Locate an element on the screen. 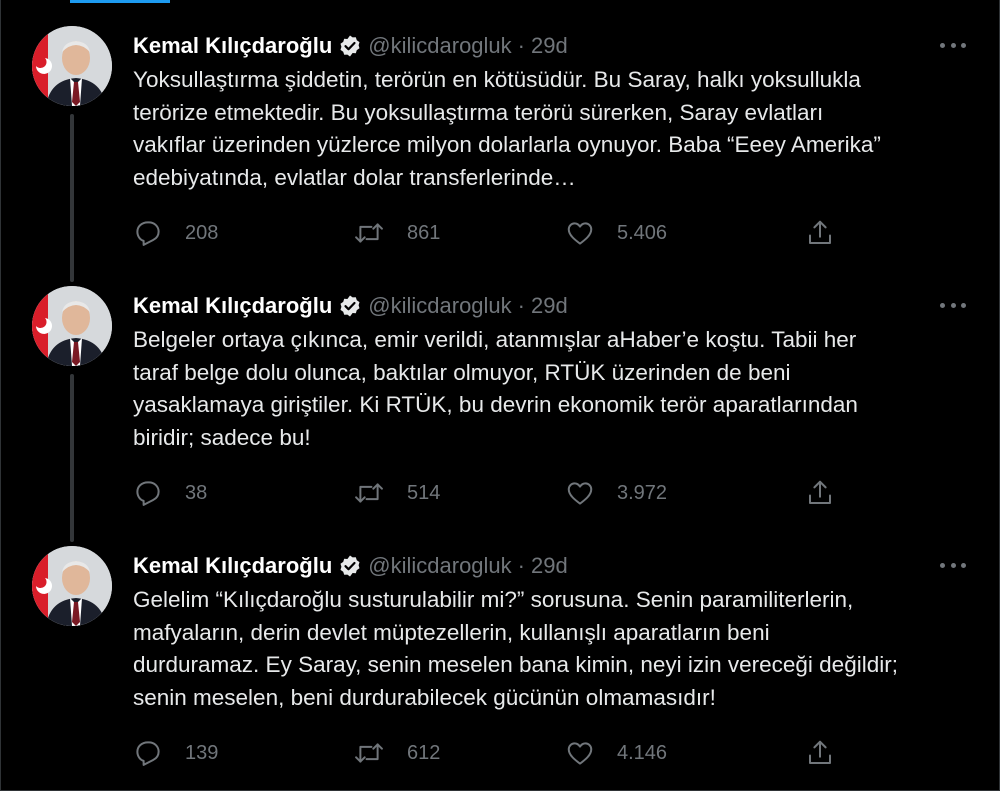 The image size is (1000, 791). retweet-count: 612 is located at coordinates (424, 752).